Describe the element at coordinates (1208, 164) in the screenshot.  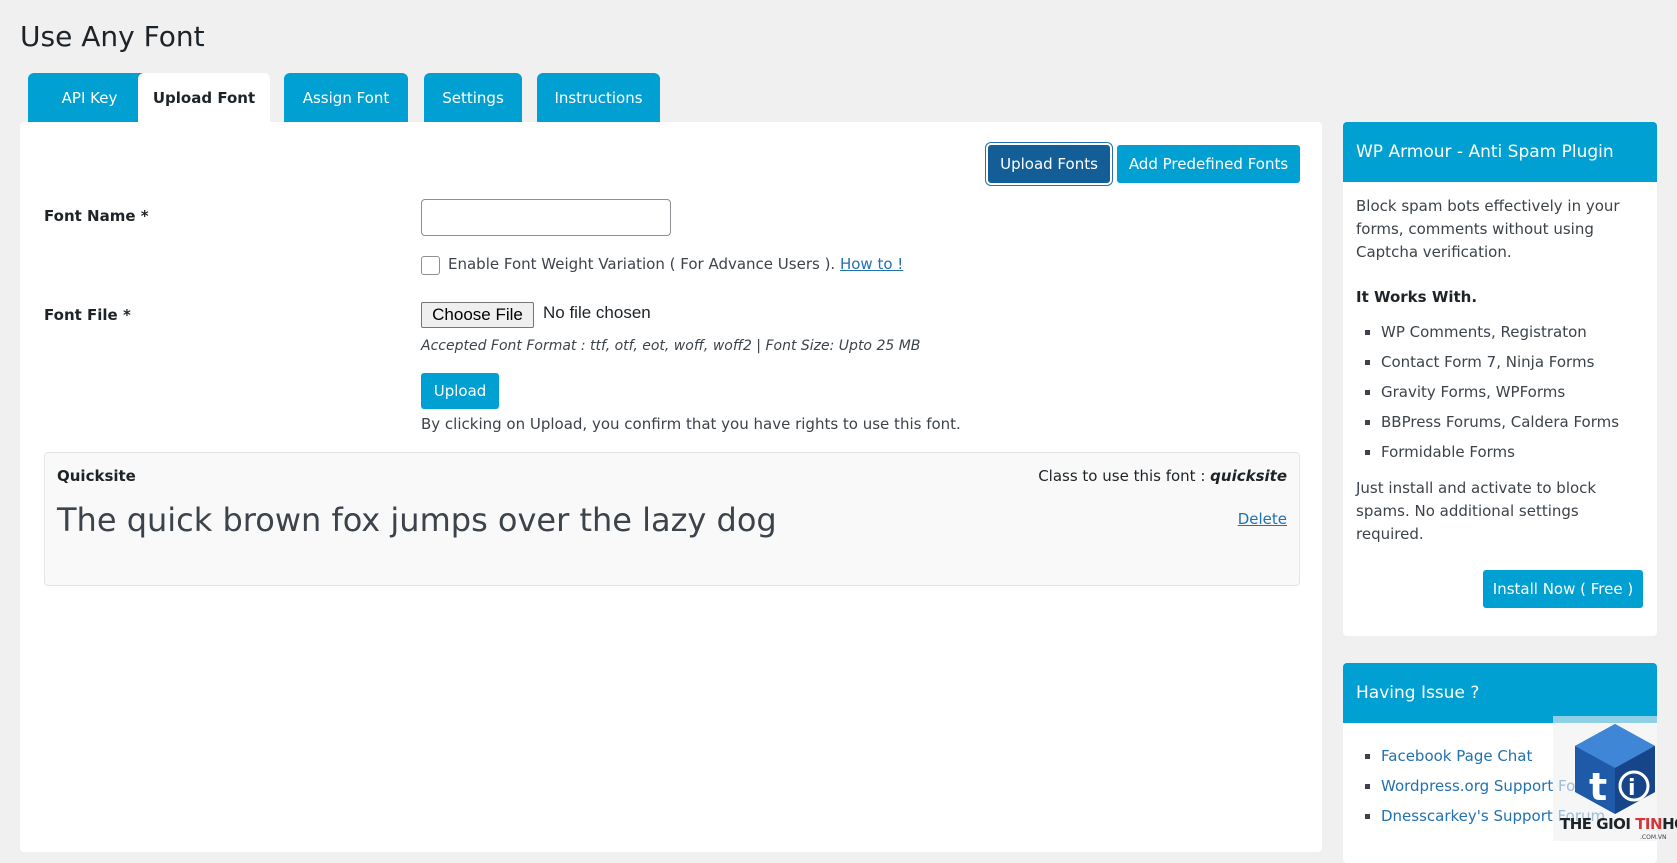
I see `add-predefined-fonts-button: Add Predefined Fonts` at that location.